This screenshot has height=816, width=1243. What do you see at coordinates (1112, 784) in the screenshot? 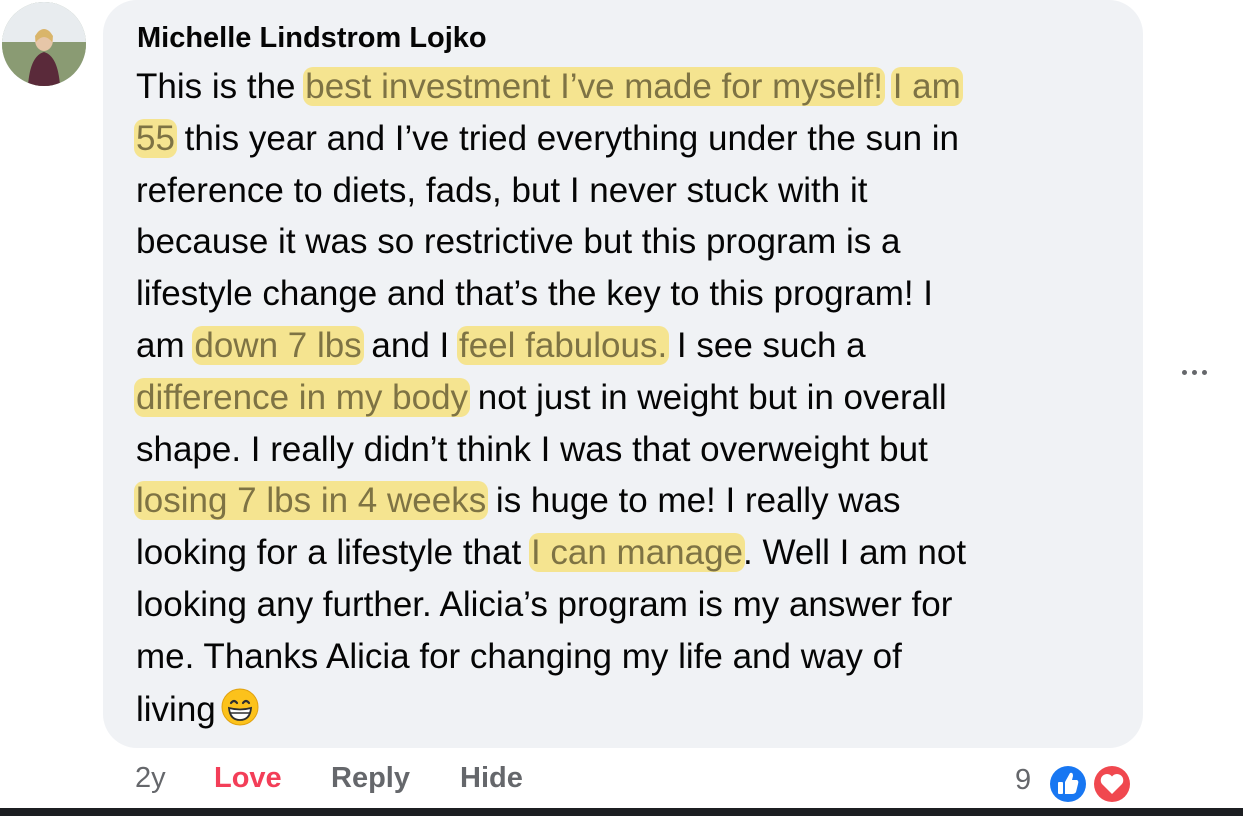
I see `heart-icon` at bounding box center [1112, 784].